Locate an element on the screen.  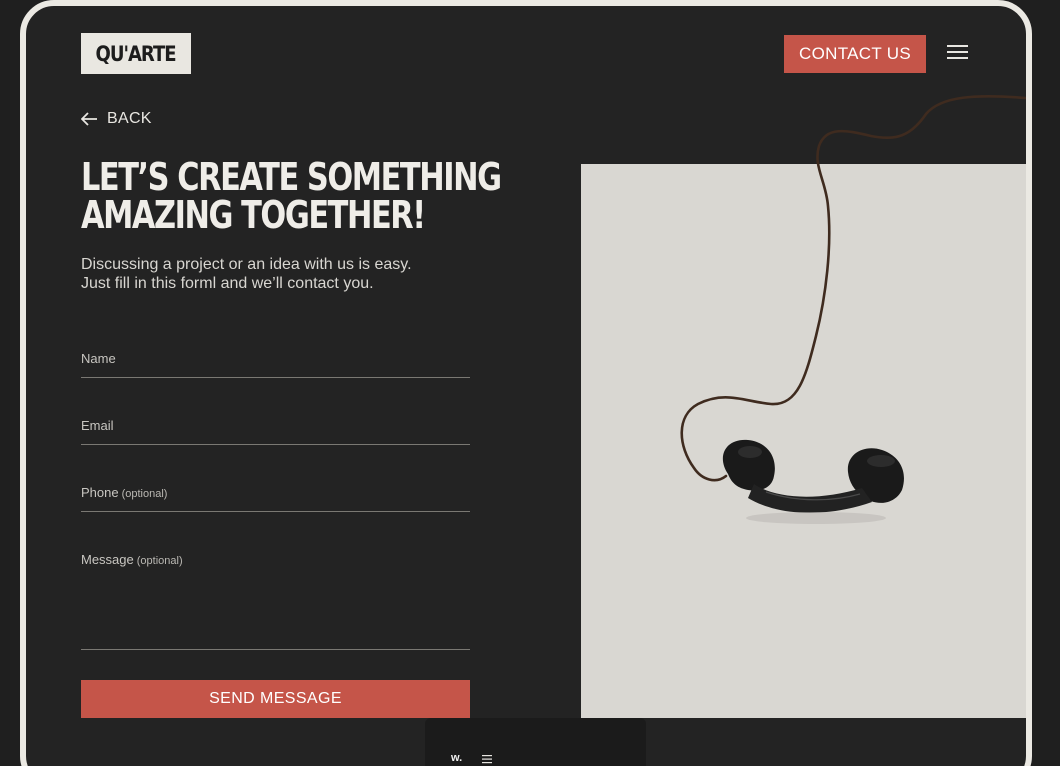
hamburger-small-icon is located at coordinates (488, 759).